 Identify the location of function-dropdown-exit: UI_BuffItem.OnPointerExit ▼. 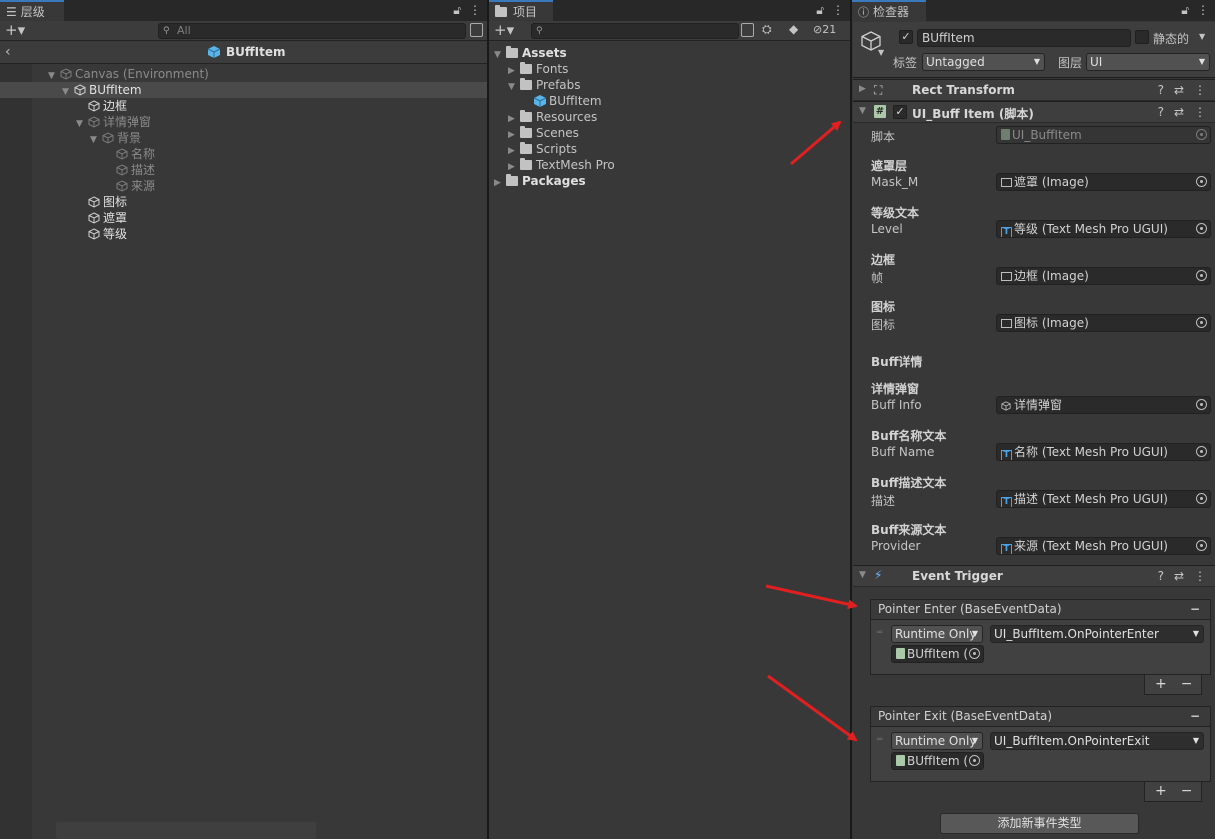
(1097, 741).